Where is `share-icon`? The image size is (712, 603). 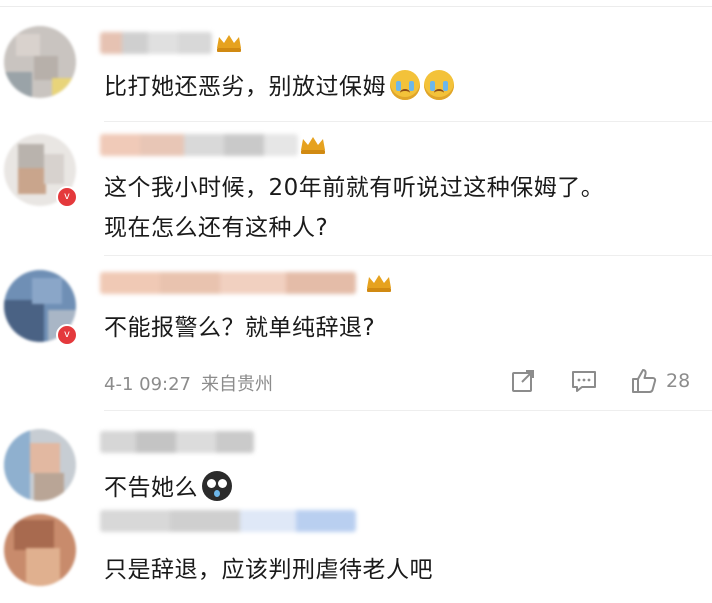 share-icon is located at coordinates (523, 381).